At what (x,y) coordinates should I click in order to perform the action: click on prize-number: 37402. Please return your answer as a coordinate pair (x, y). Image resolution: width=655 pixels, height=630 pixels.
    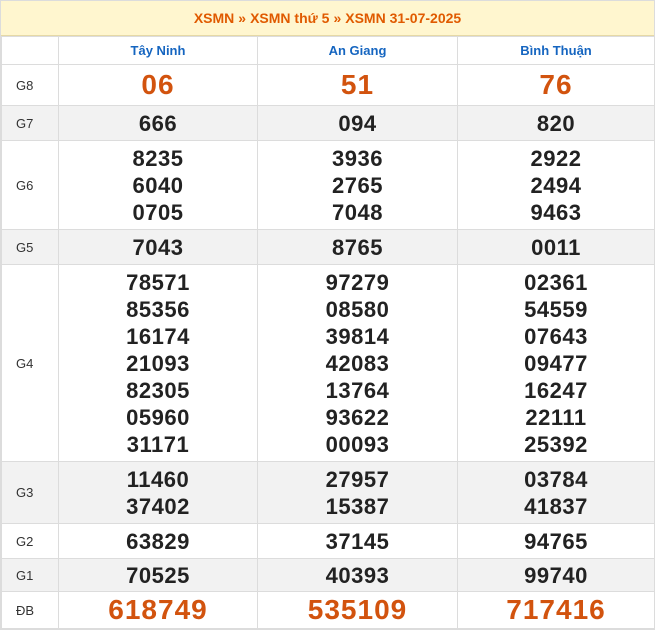
    Looking at the image, I should click on (158, 506).